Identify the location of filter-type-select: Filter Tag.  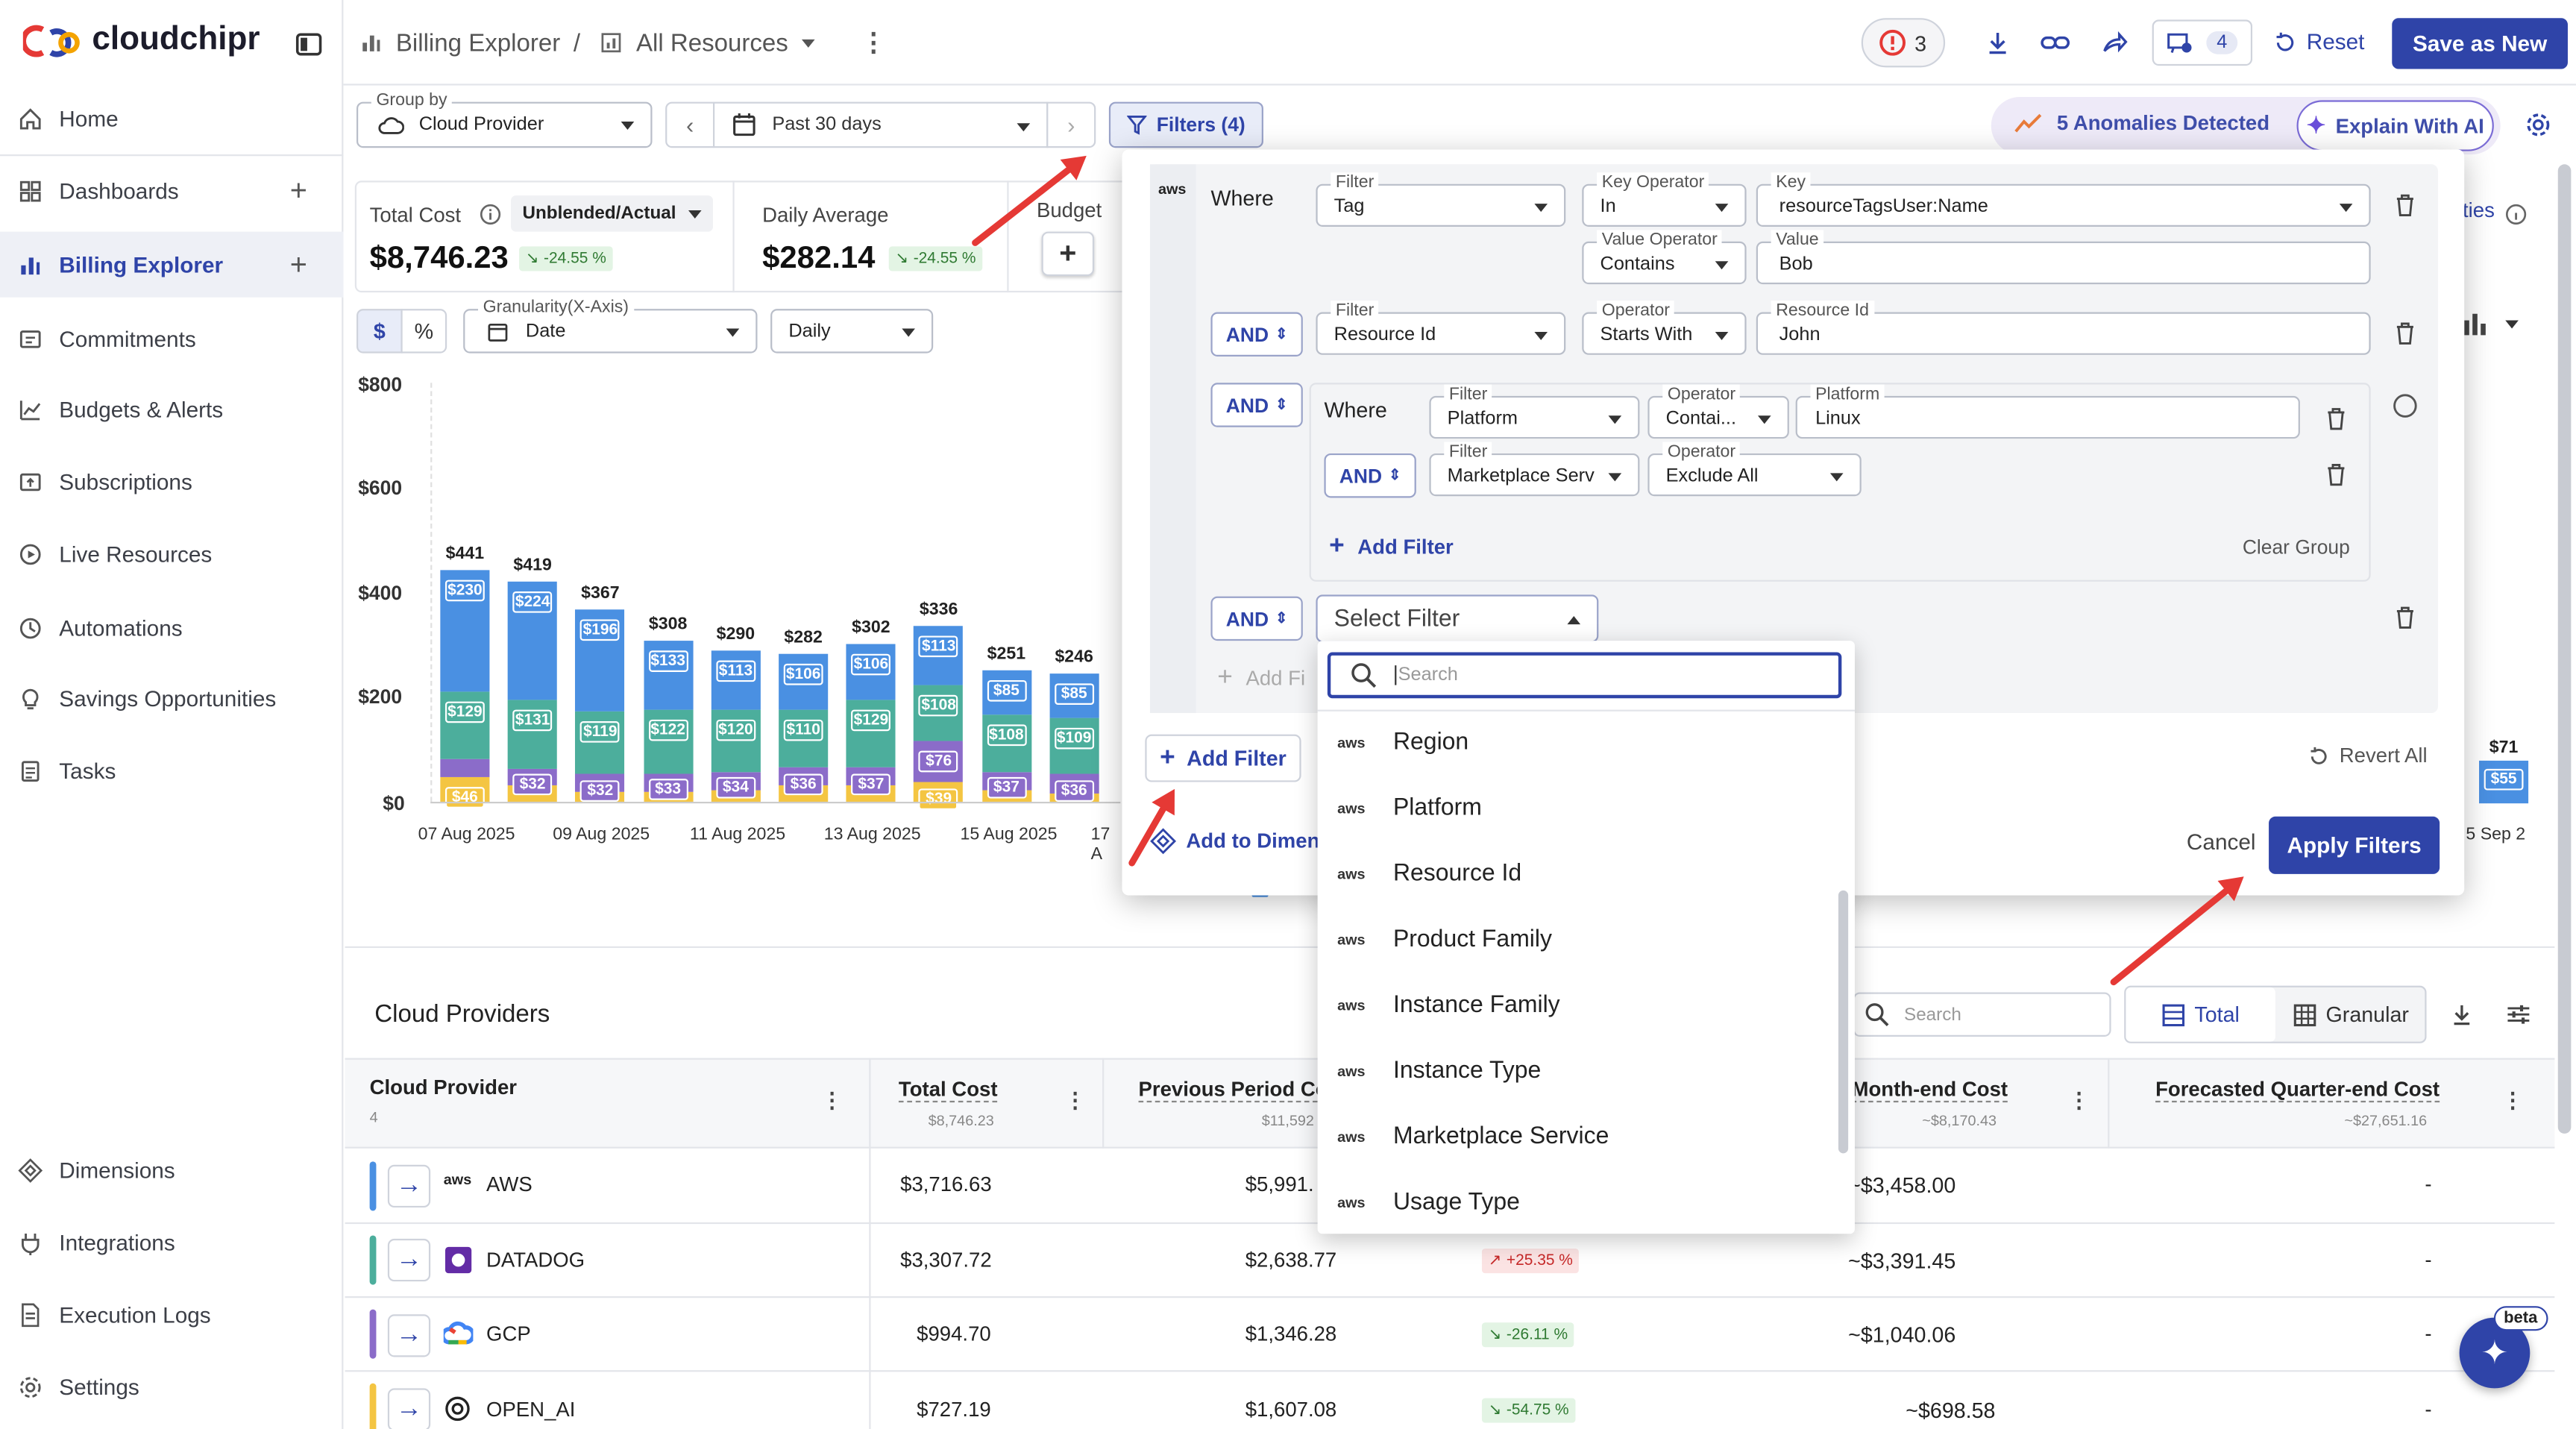
(1441, 199).